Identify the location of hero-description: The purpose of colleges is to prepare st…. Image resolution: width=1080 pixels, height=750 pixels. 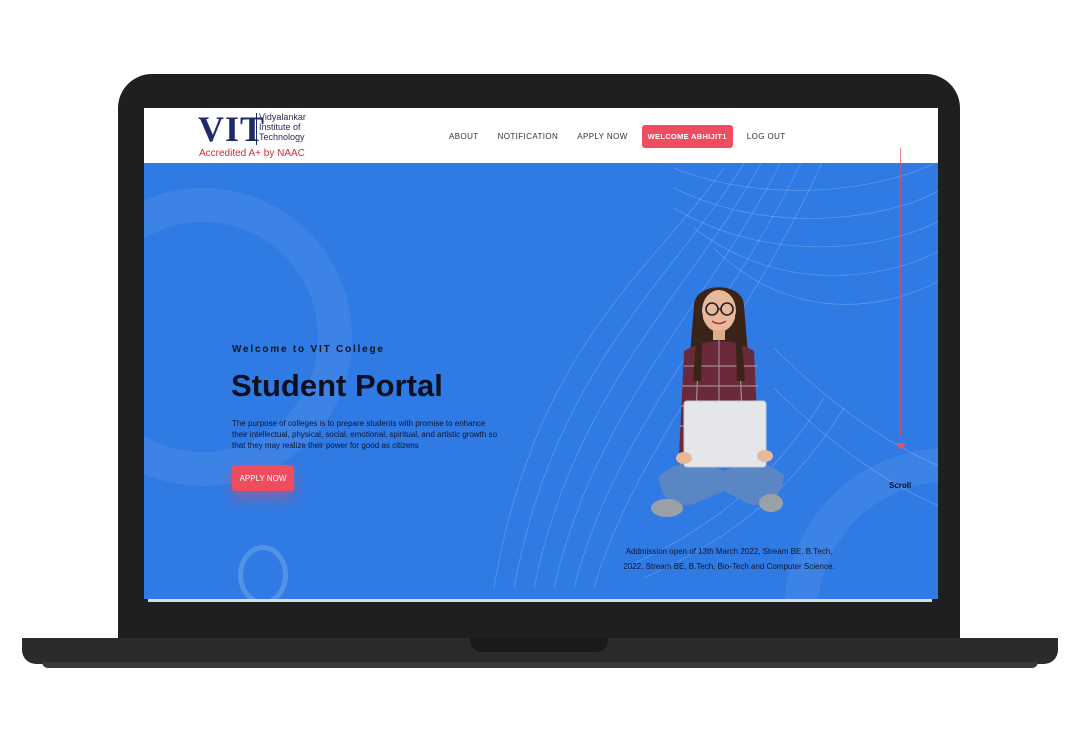
(365, 434).